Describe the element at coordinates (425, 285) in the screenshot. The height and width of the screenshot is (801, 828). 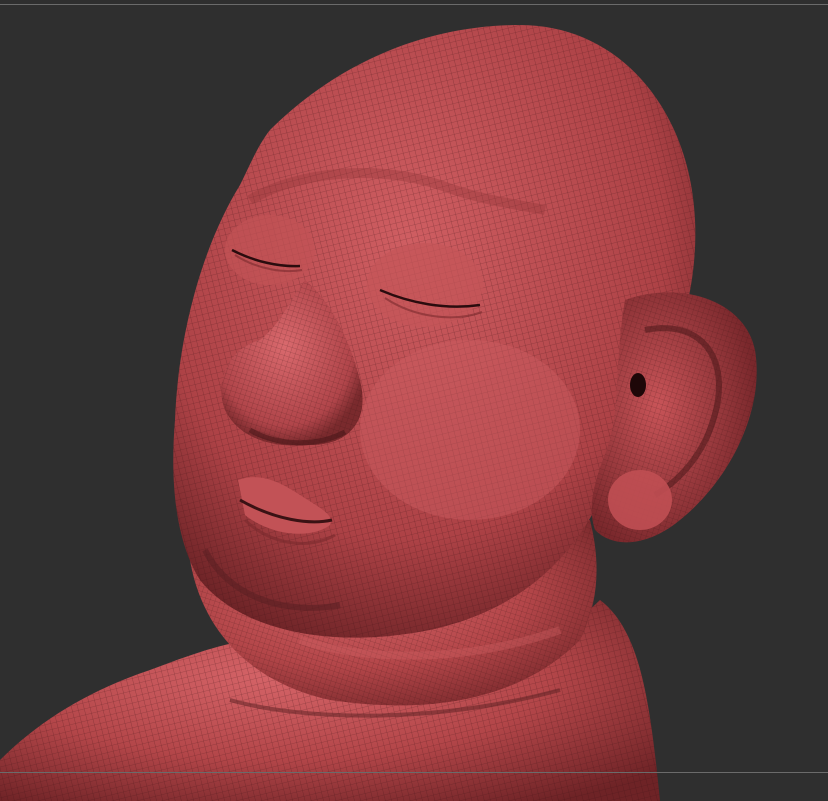
I see `right-eye-closed` at that location.